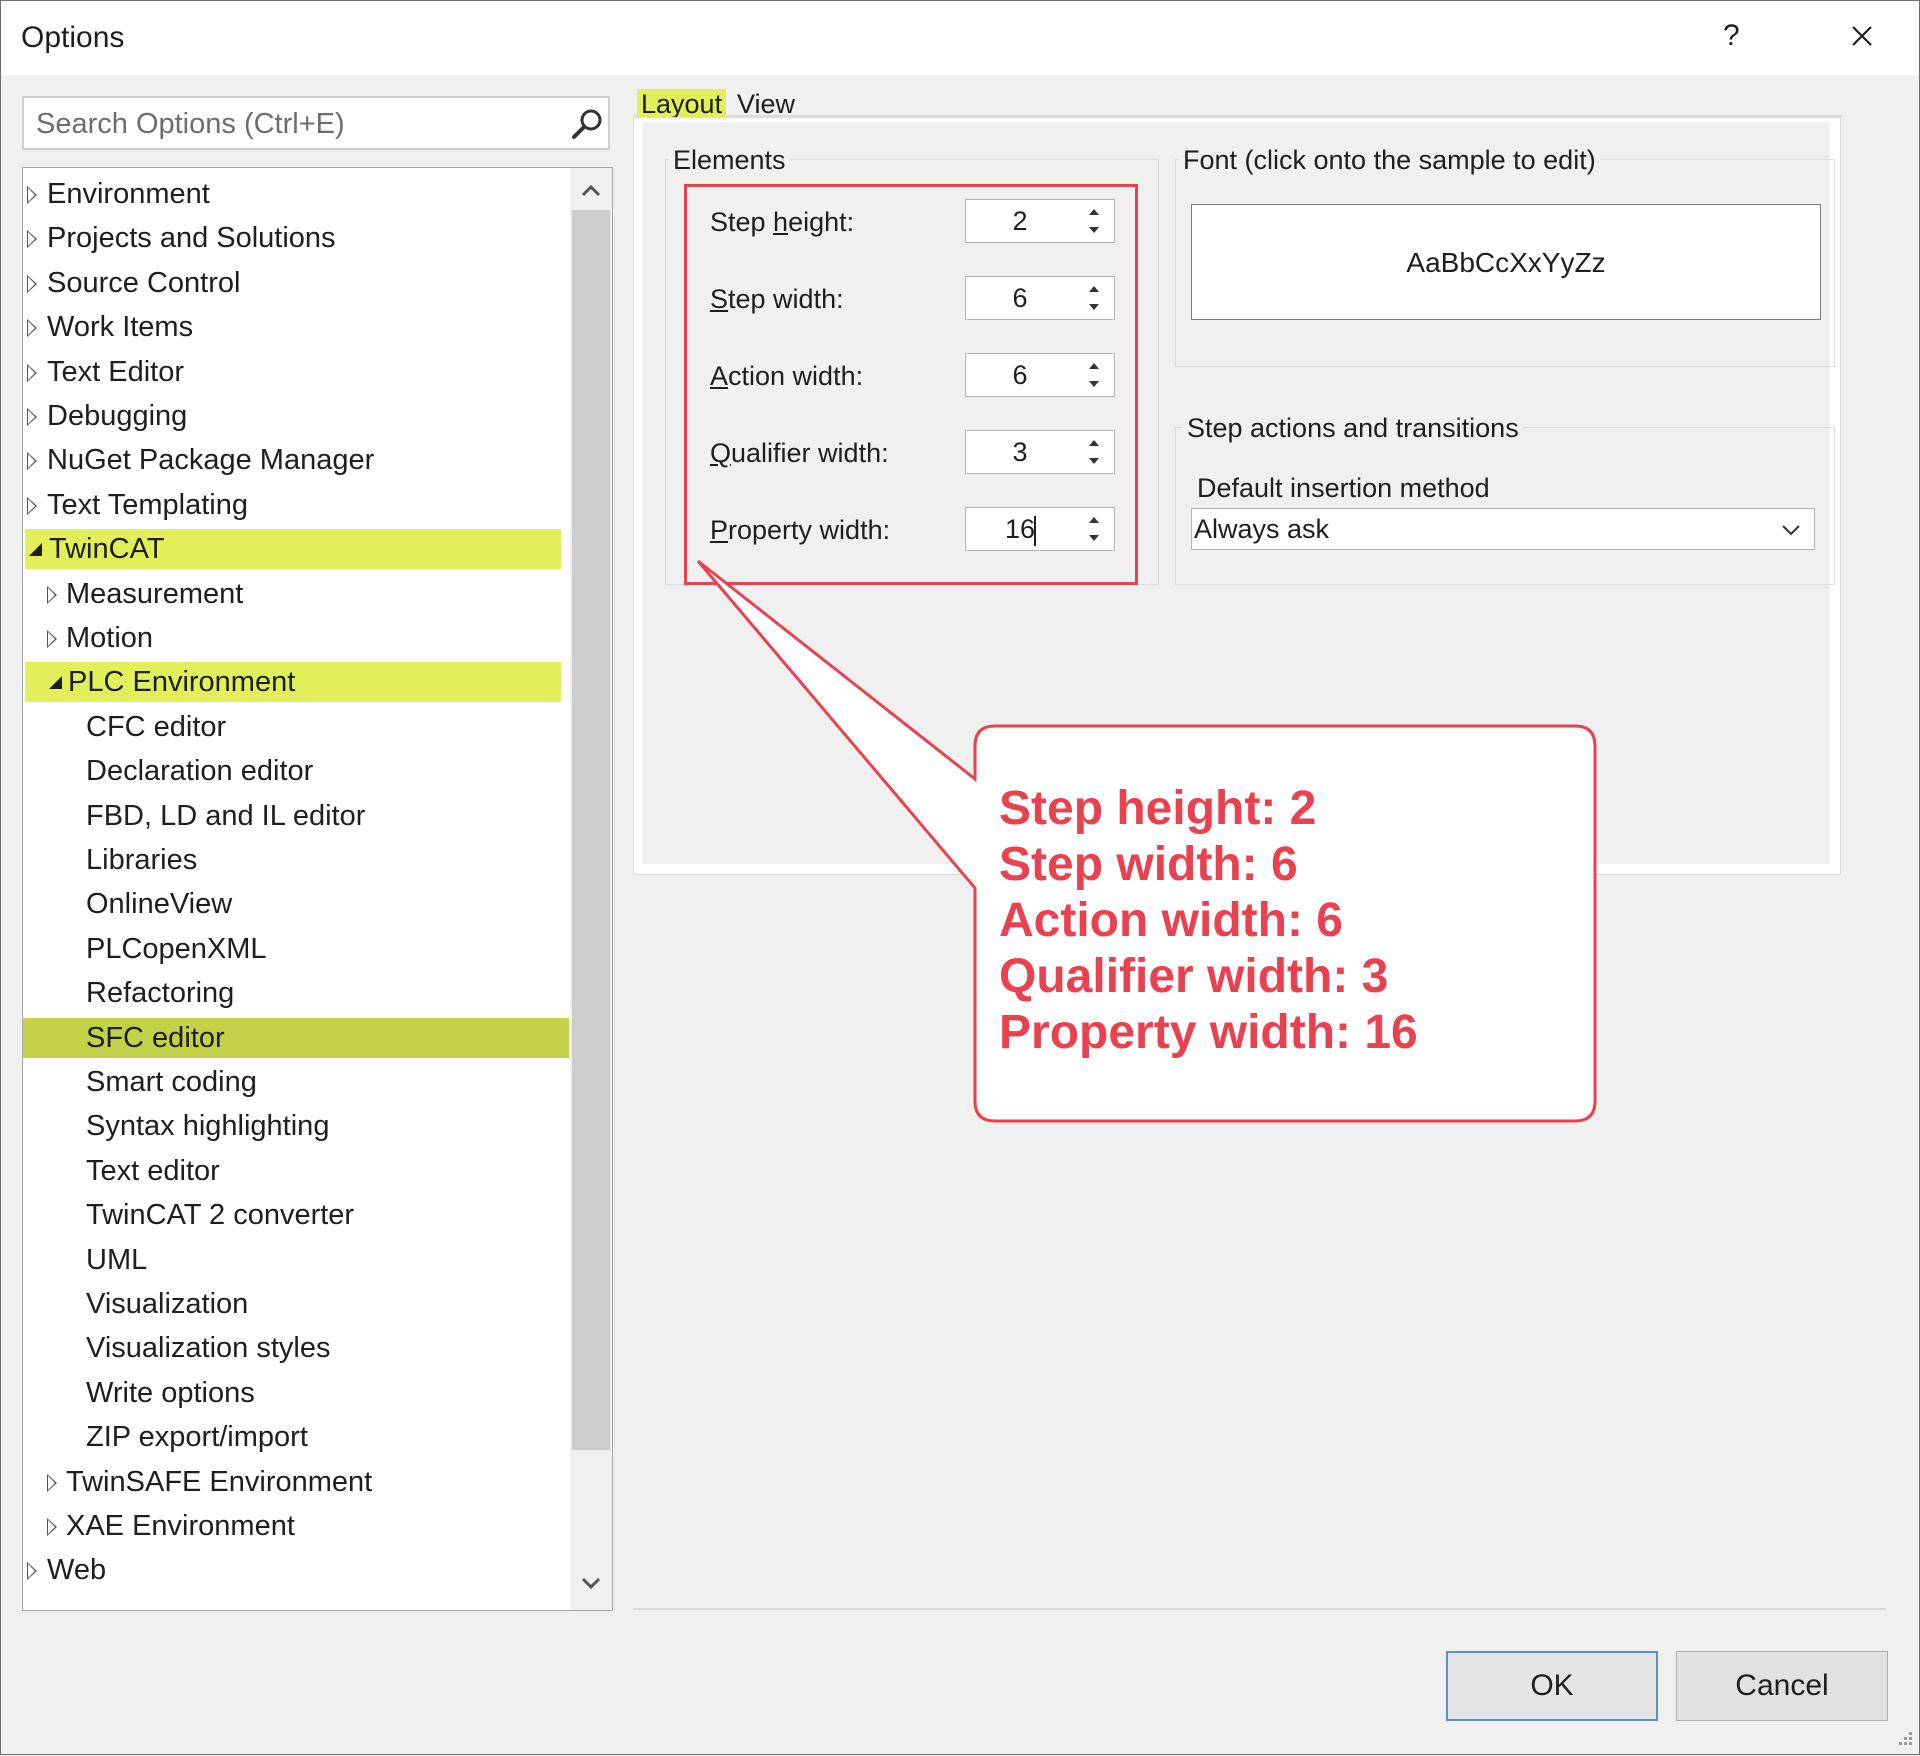 The height and width of the screenshot is (1756, 1920). I want to click on callout-line: Action width: 6, so click(1171, 920).